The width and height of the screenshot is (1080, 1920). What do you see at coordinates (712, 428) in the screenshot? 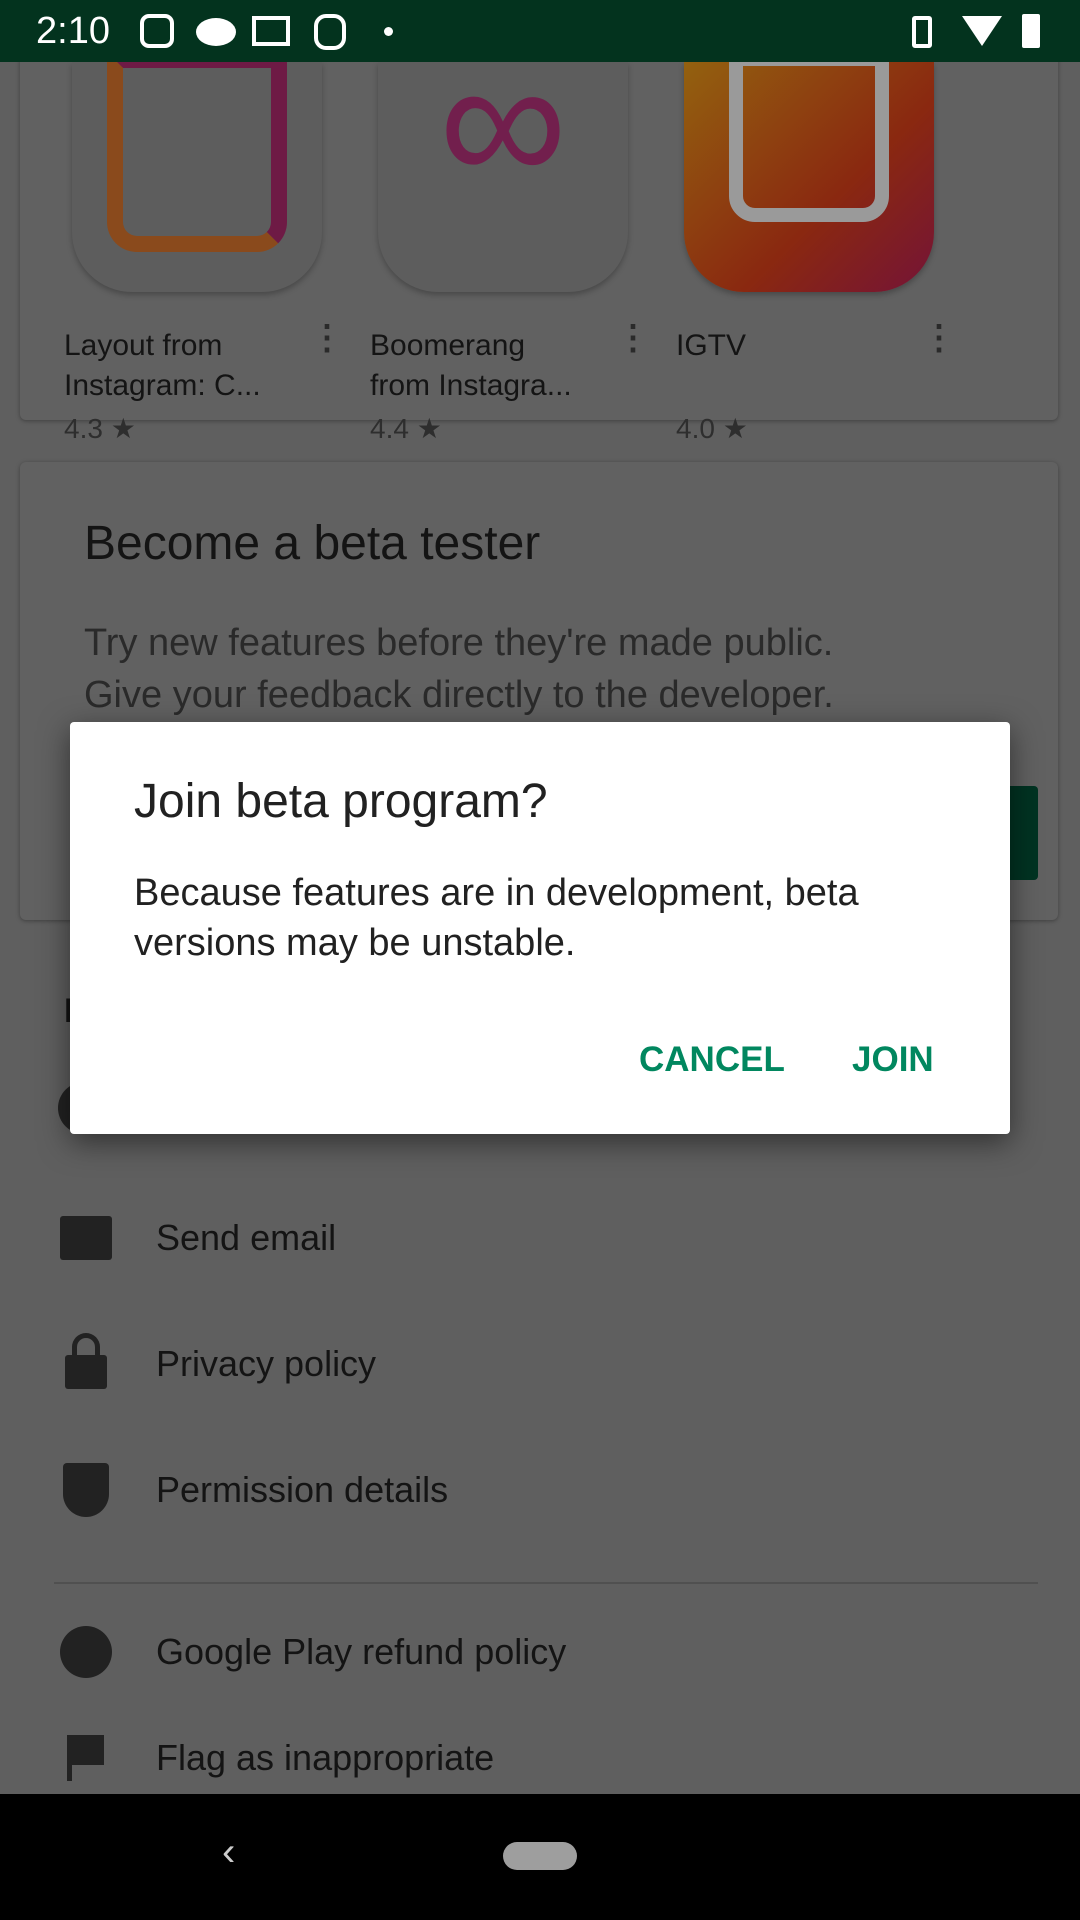
I see `app-rating: 4.0 ★` at bounding box center [712, 428].